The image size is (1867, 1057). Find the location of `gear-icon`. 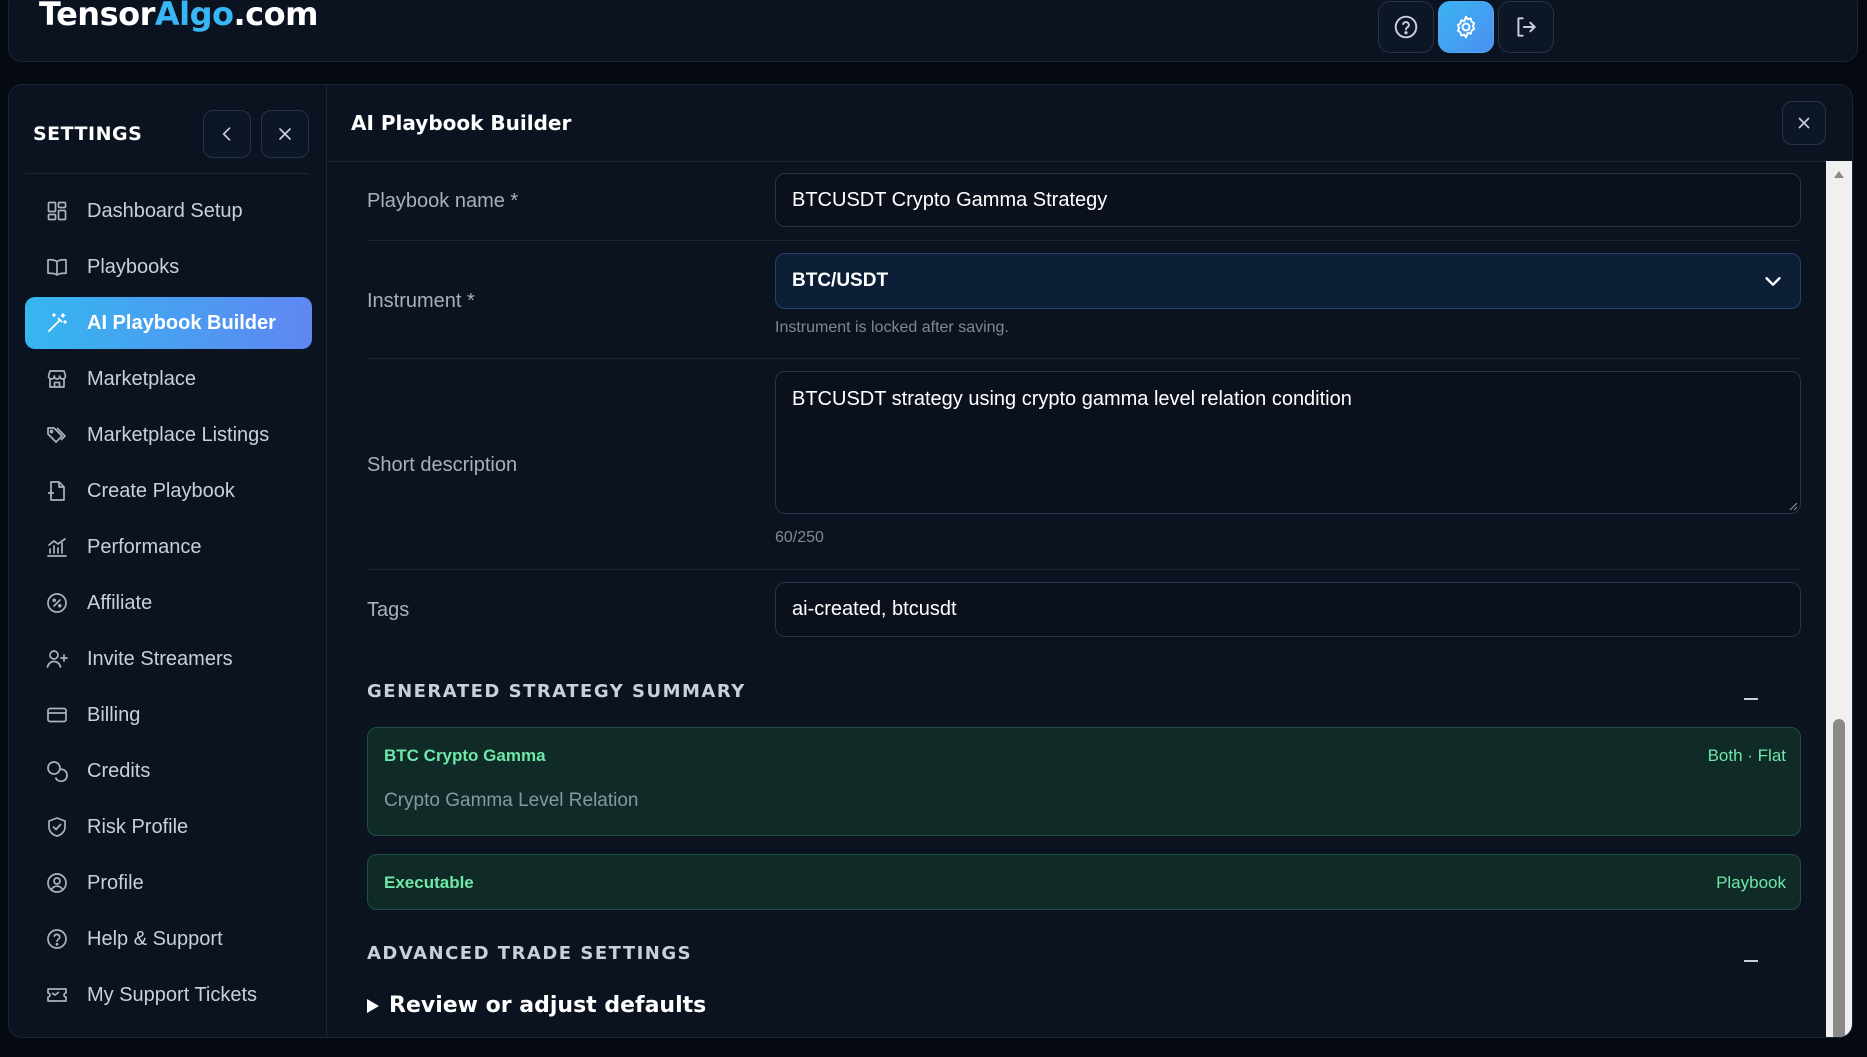

gear-icon is located at coordinates (1466, 27).